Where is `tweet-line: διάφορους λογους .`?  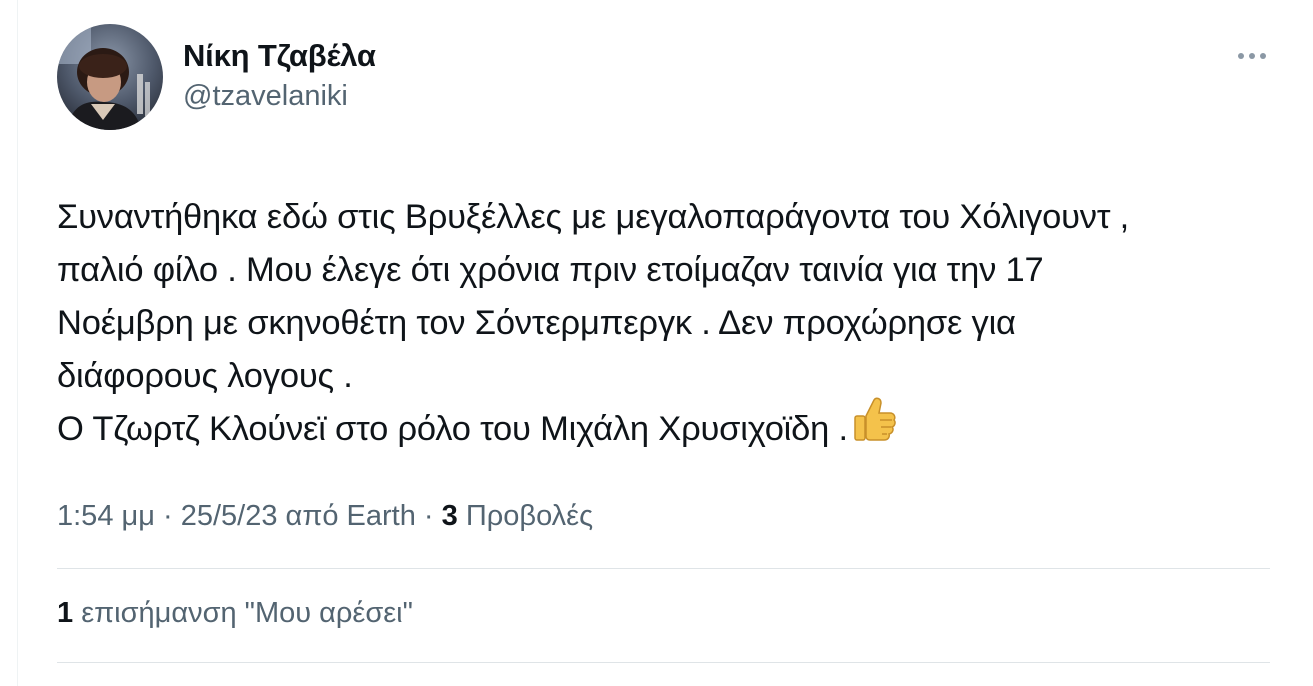 tweet-line: διάφορους λογους . is located at coordinates (205, 376).